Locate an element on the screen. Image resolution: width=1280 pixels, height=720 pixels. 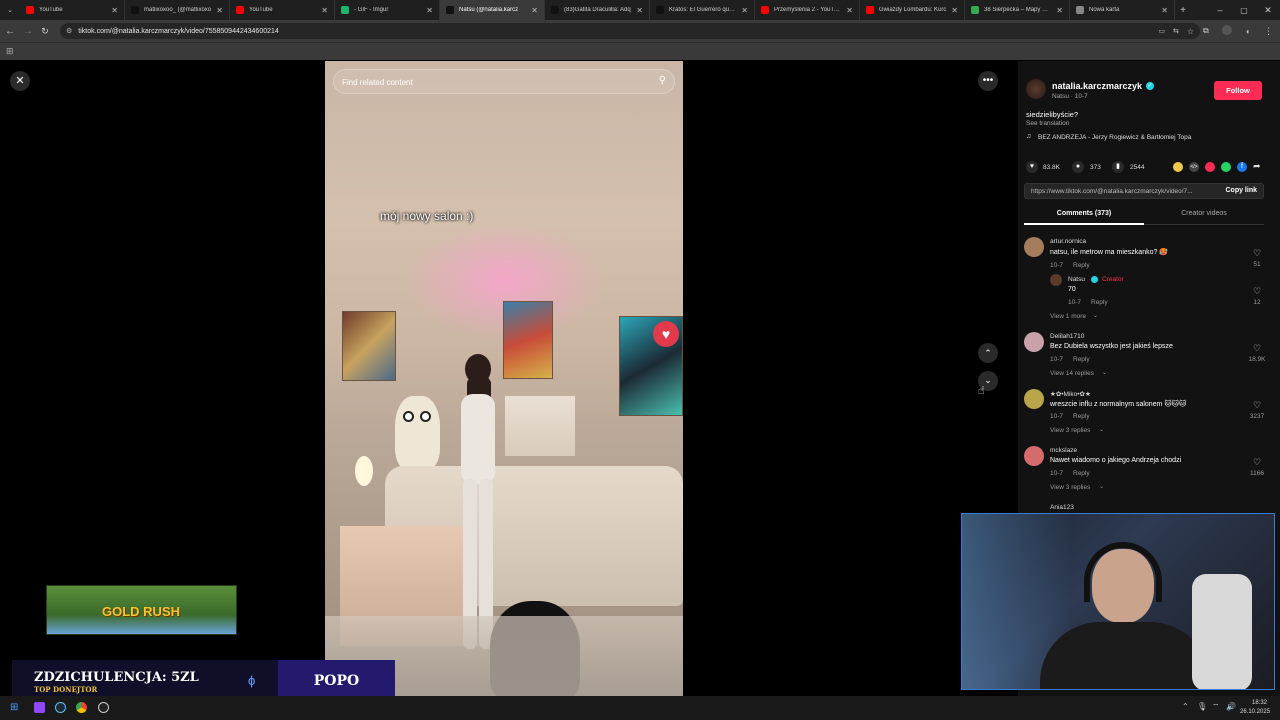
share-arrow-icon: ➦ is located at coordinates (1257, 166).